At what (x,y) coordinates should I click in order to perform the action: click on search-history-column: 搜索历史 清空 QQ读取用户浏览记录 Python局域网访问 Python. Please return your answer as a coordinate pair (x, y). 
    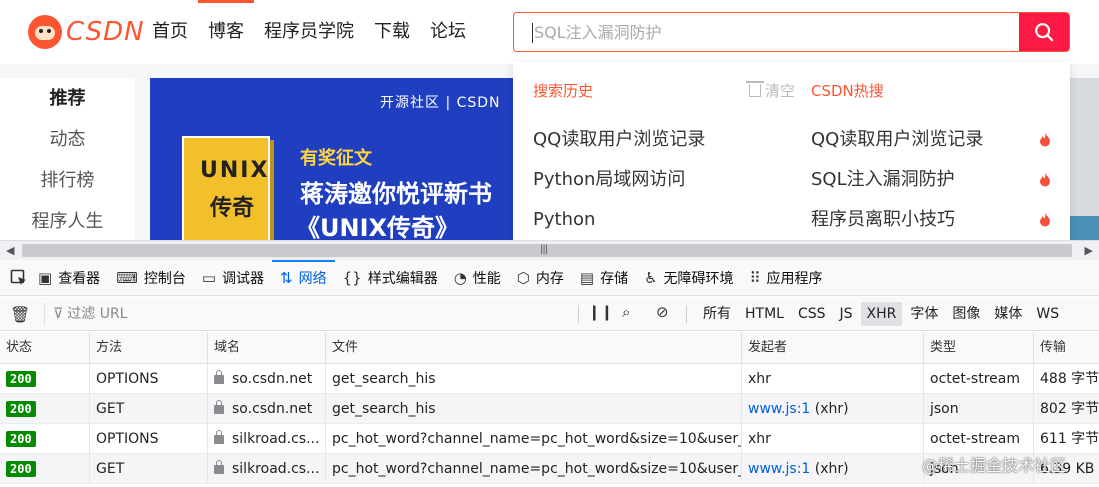
    Looking at the image, I should click on (664, 151).